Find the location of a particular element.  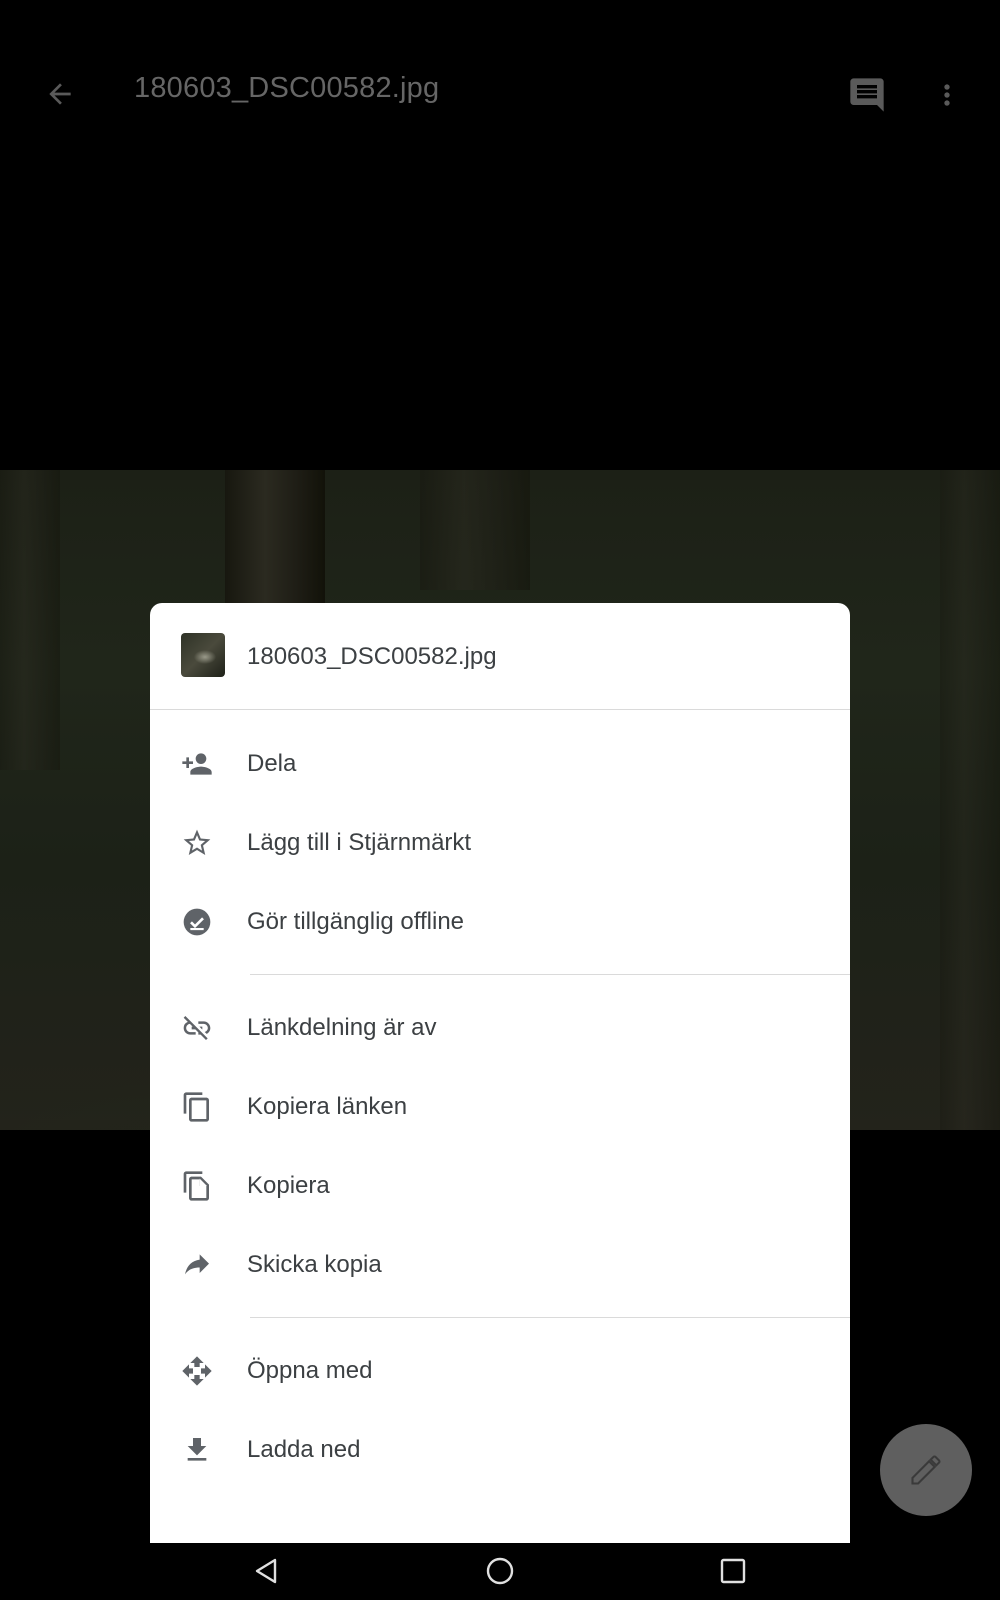

system-nav-bar is located at coordinates (500, 1571).